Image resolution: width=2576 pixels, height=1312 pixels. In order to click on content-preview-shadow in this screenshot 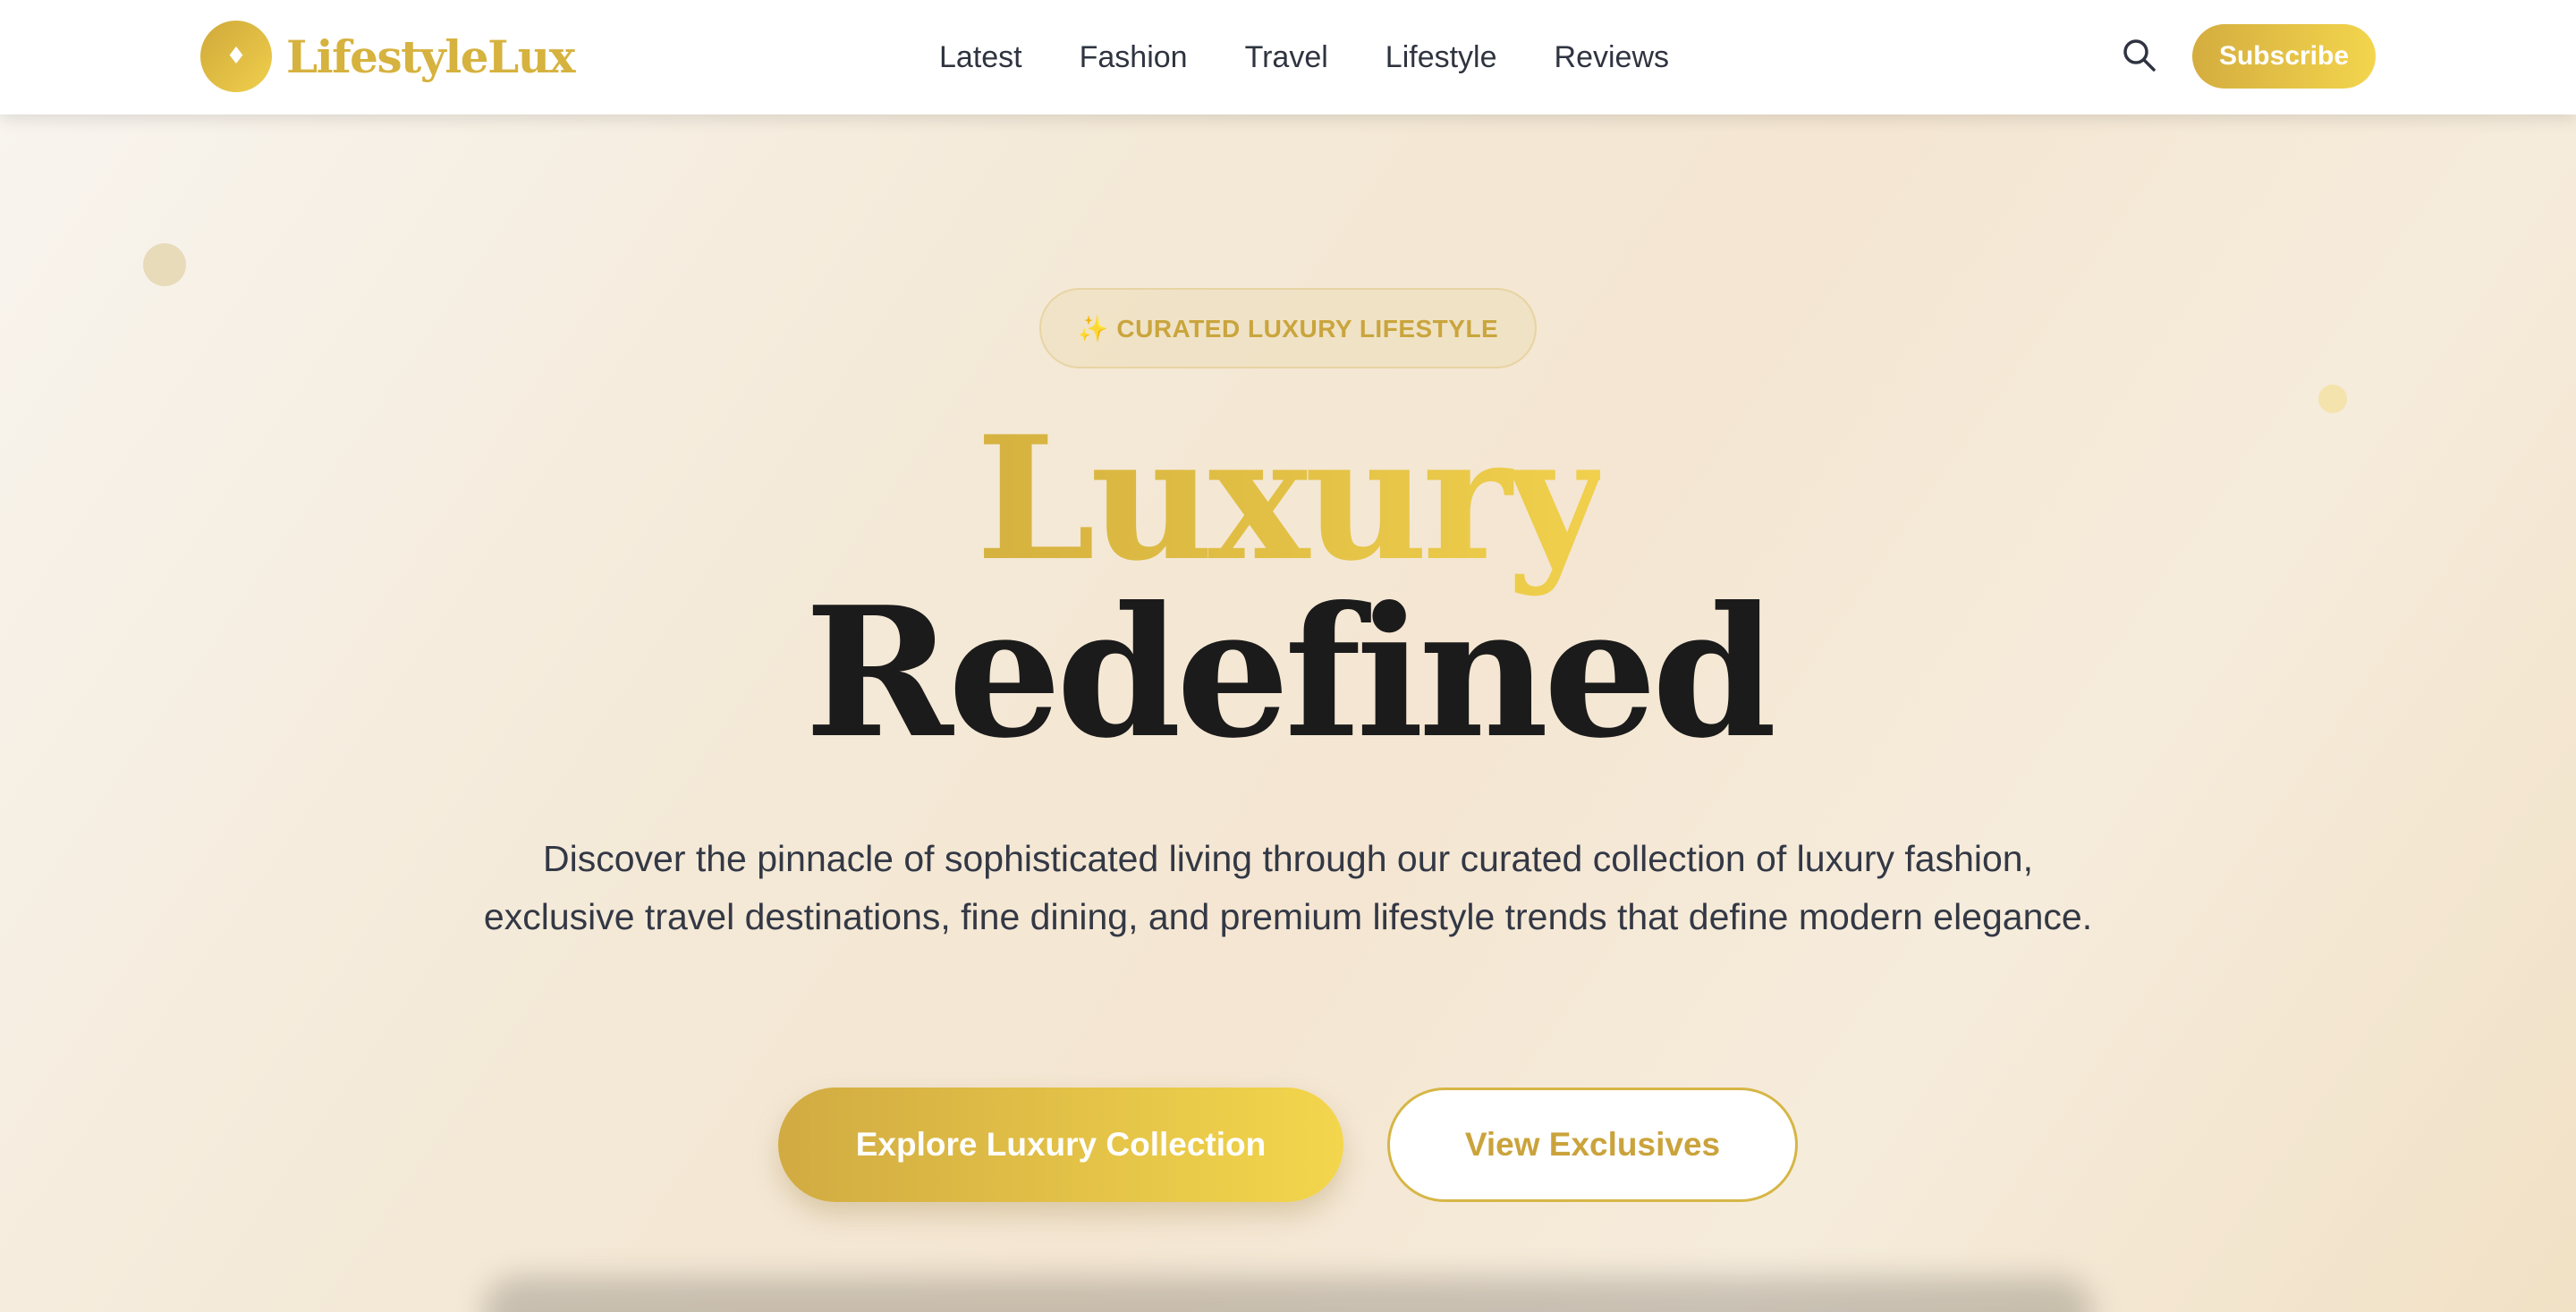, I will do `click(1288, 1294)`.